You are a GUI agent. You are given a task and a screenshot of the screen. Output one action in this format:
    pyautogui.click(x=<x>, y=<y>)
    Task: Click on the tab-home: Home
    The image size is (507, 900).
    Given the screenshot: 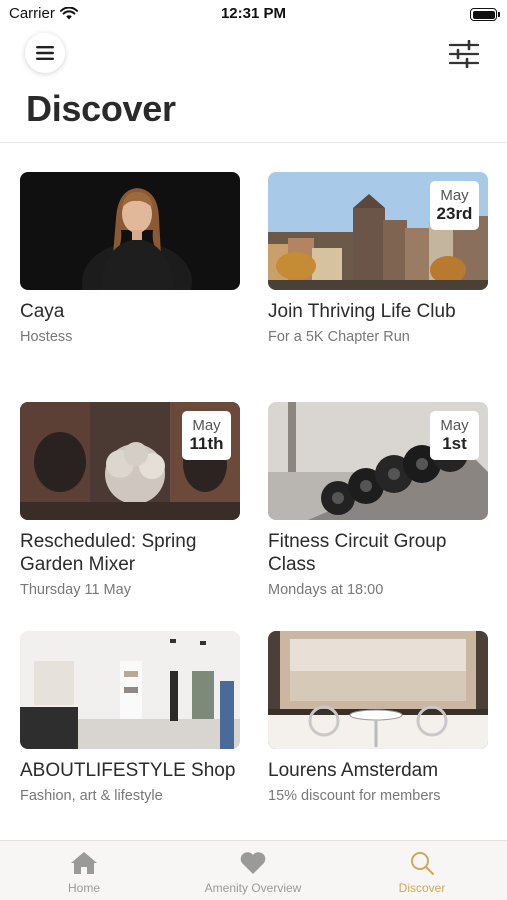 What is the action you would take?
    pyautogui.click(x=84, y=872)
    